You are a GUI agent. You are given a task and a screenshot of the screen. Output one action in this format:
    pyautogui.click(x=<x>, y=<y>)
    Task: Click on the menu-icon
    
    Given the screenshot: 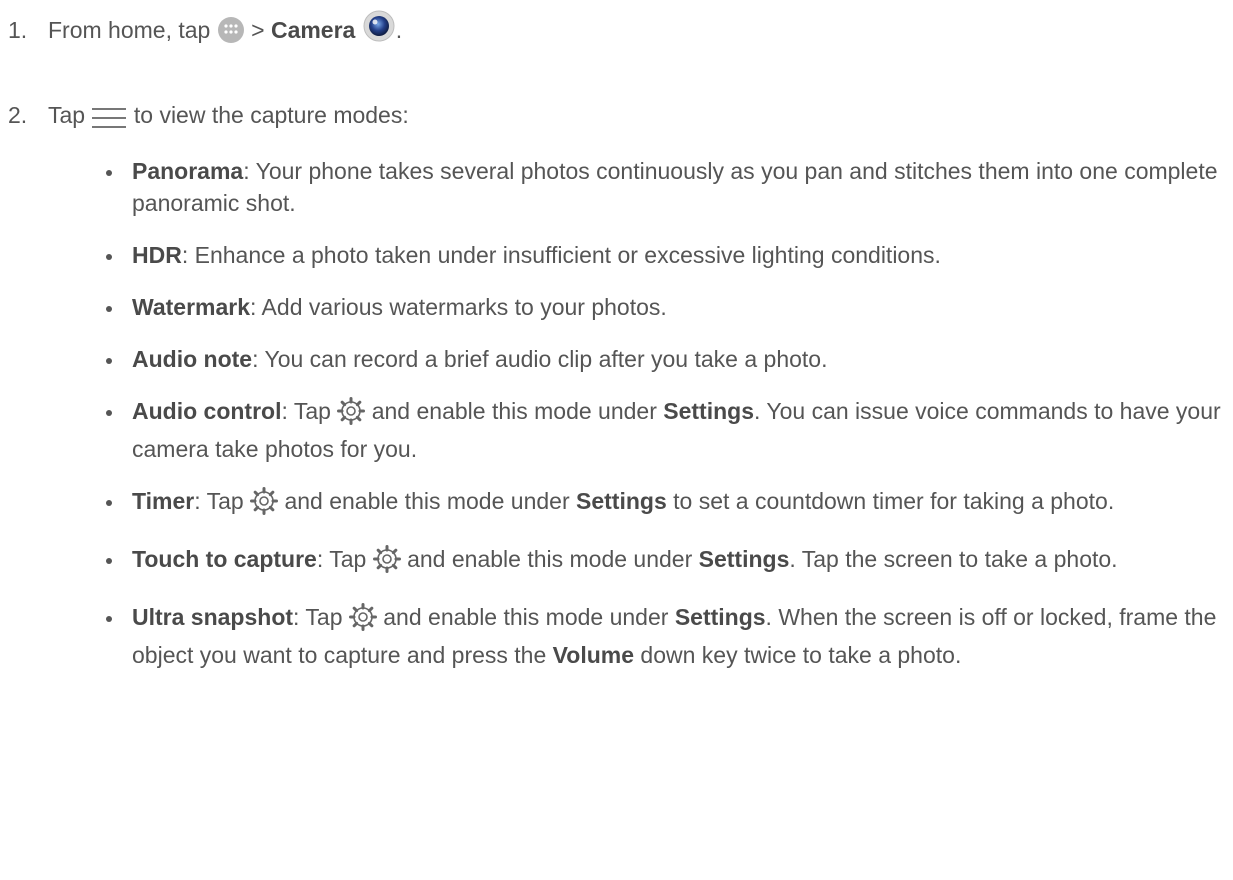 What is the action you would take?
    pyautogui.click(x=109, y=121)
    